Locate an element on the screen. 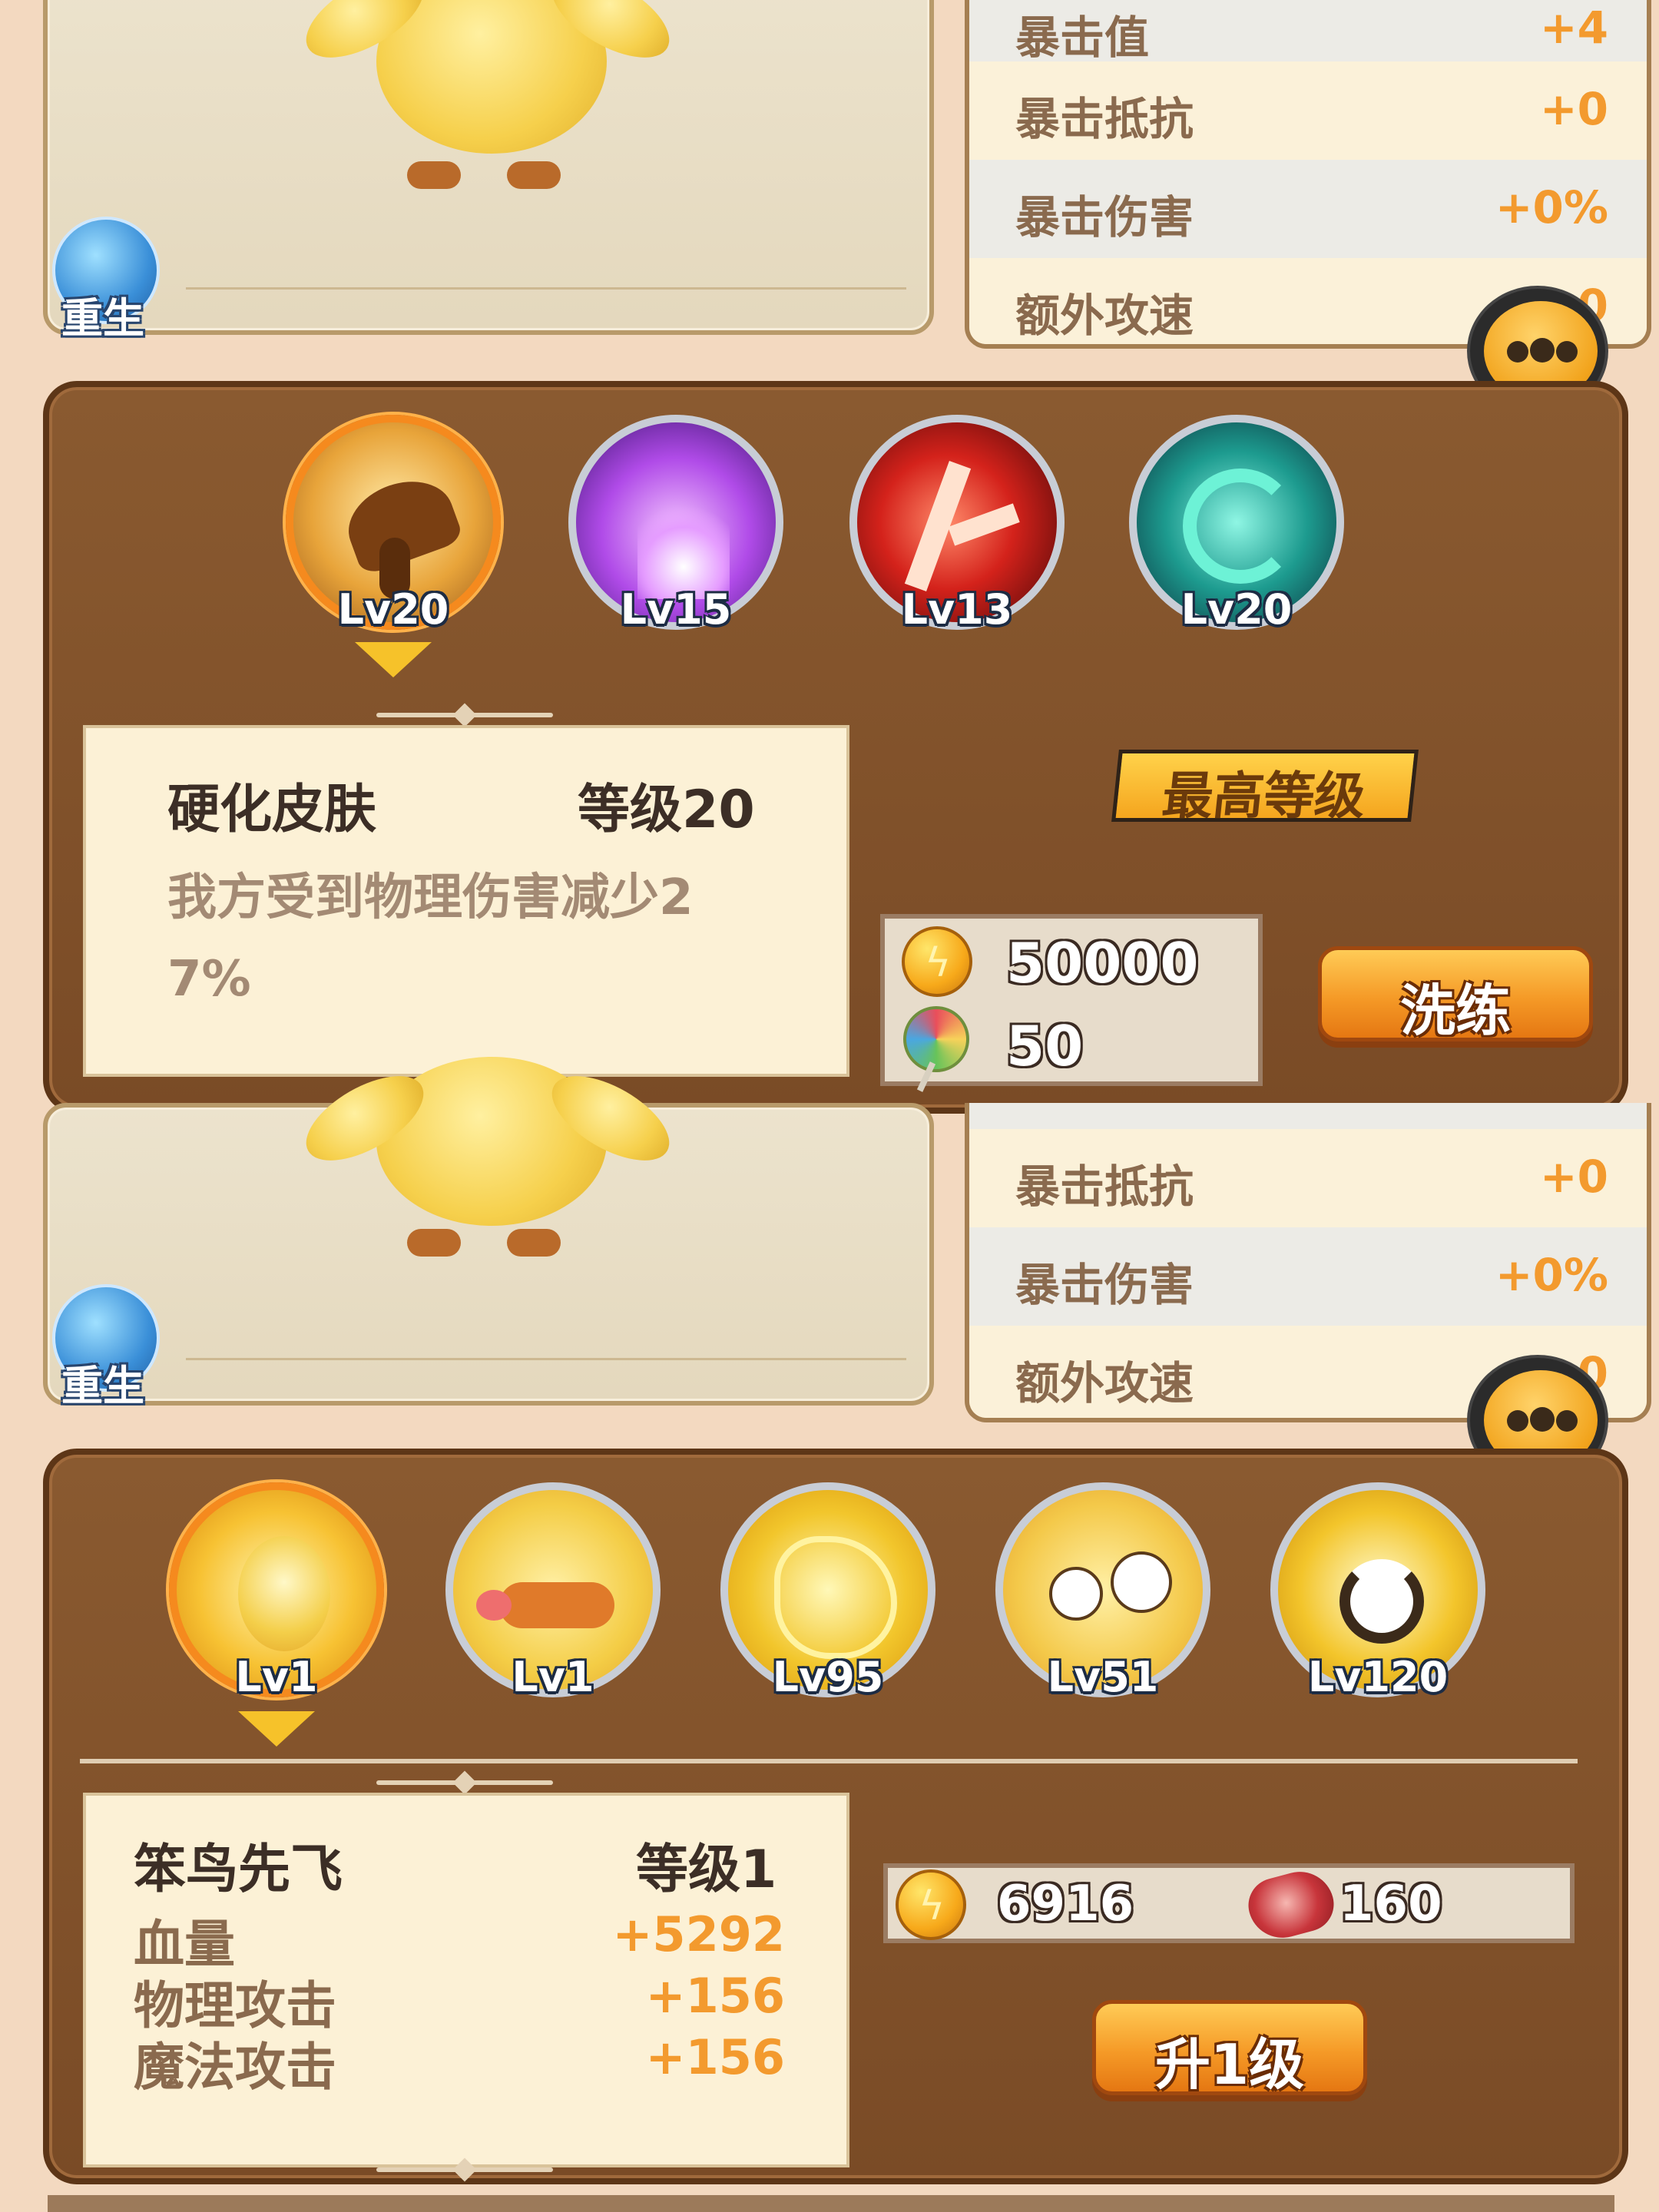 This screenshot has height=2212, width=1659. skill-description-line2: 7% is located at coordinates (209, 979).